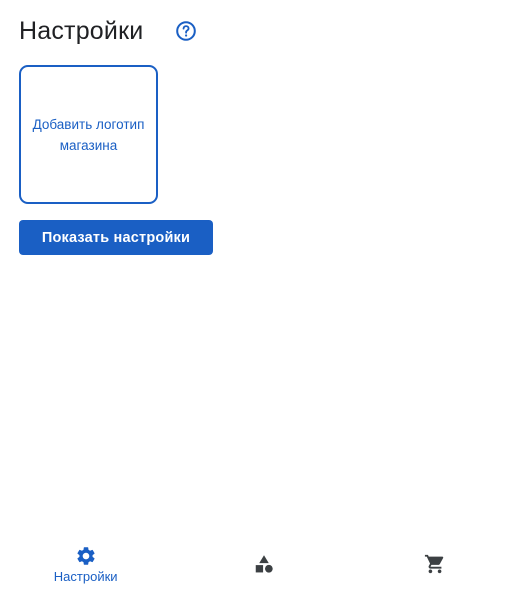  I want to click on show-settings-button: Показать настройки, so click(116, 237).